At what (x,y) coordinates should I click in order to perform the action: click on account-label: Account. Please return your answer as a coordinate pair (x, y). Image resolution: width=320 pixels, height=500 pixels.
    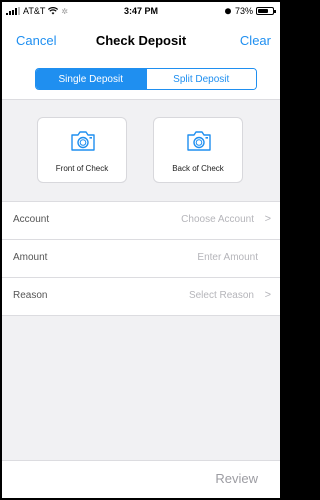
    Looking at the image, I should click on (31, 219).